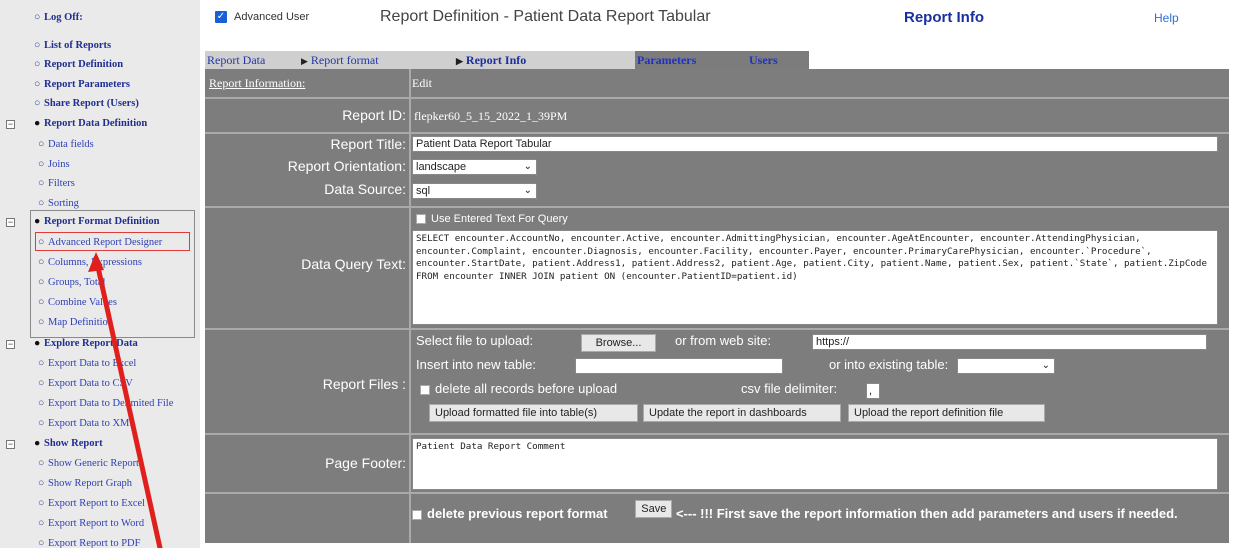  Describe the element at coordinates (364, 384) in the screenshot. I see `report-files-label: Report Files :` at that location.